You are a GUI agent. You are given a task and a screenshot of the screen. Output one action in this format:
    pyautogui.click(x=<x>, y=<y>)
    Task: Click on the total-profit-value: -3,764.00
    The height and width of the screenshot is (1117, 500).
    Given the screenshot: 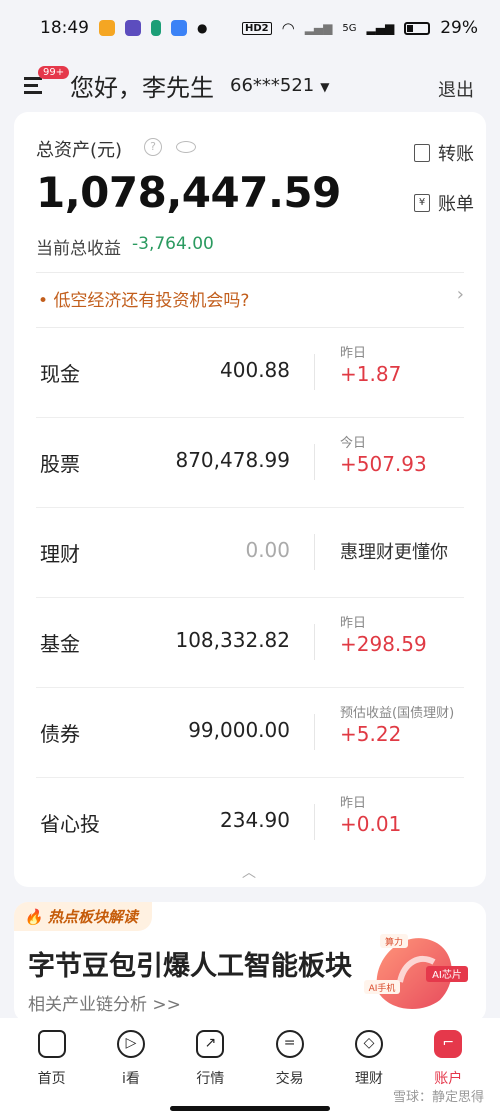 What is the action you would take?
    pyautogui.click(x=173, y=244)
    